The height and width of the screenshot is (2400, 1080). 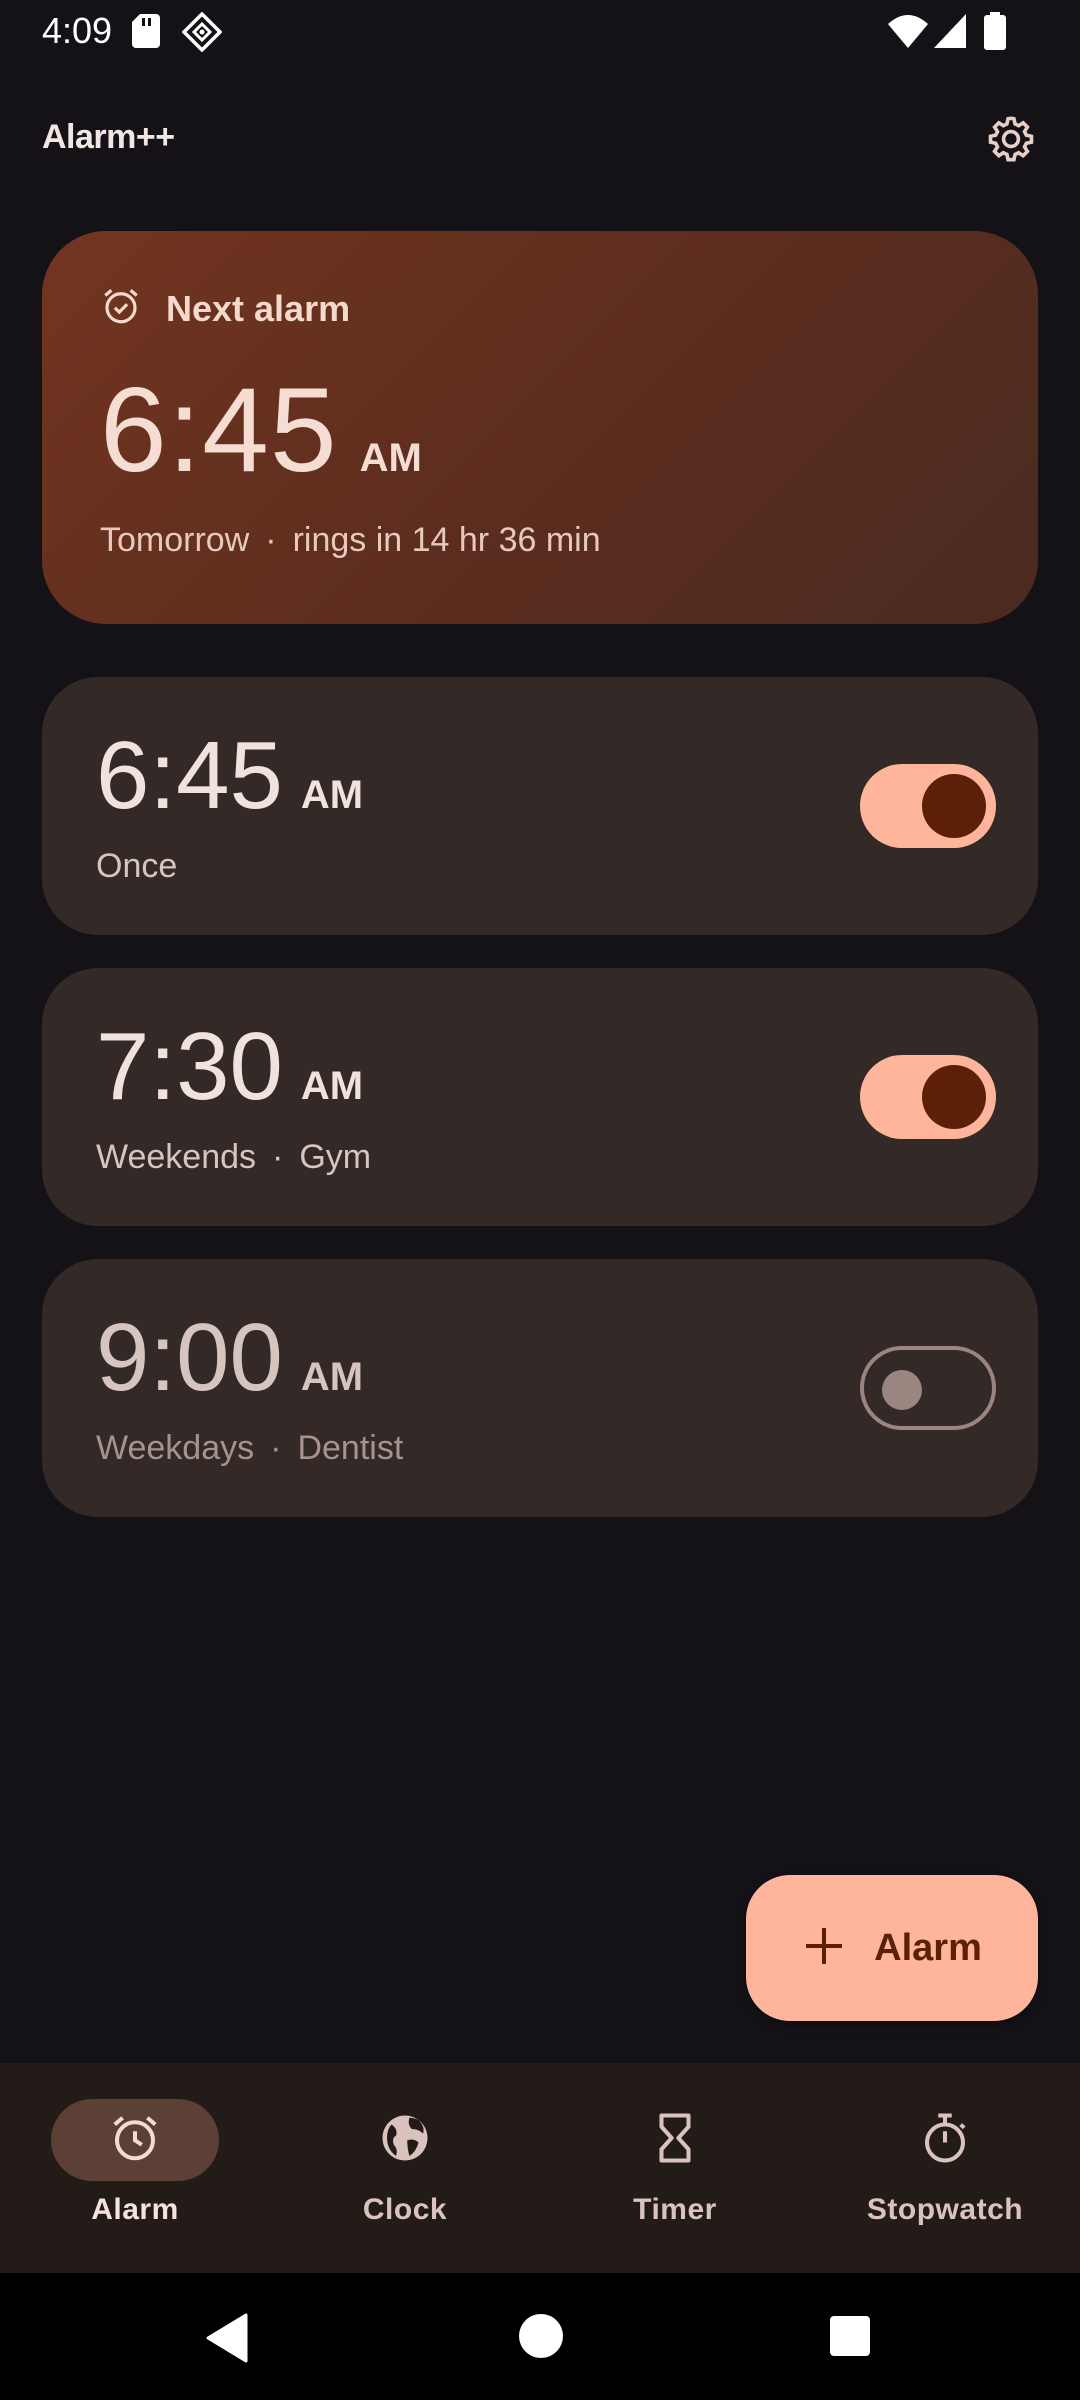 I want to click on alarm-card: 9:00 AM Weekdays · Dentist, so click(x=540, y=1388).